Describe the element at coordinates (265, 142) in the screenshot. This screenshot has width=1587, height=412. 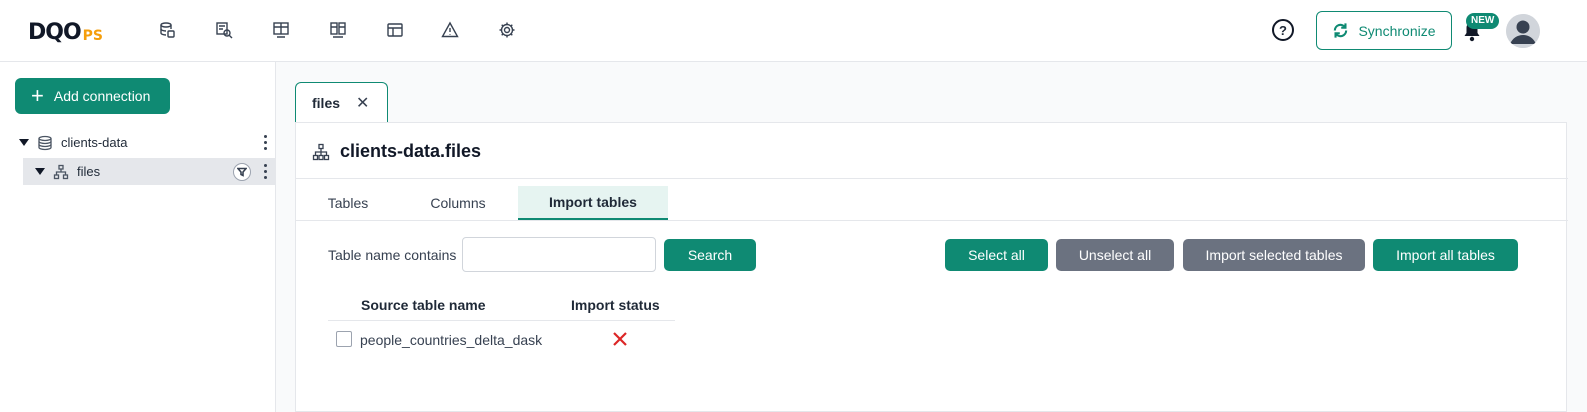
I see `connection-menu-icon` at that location.